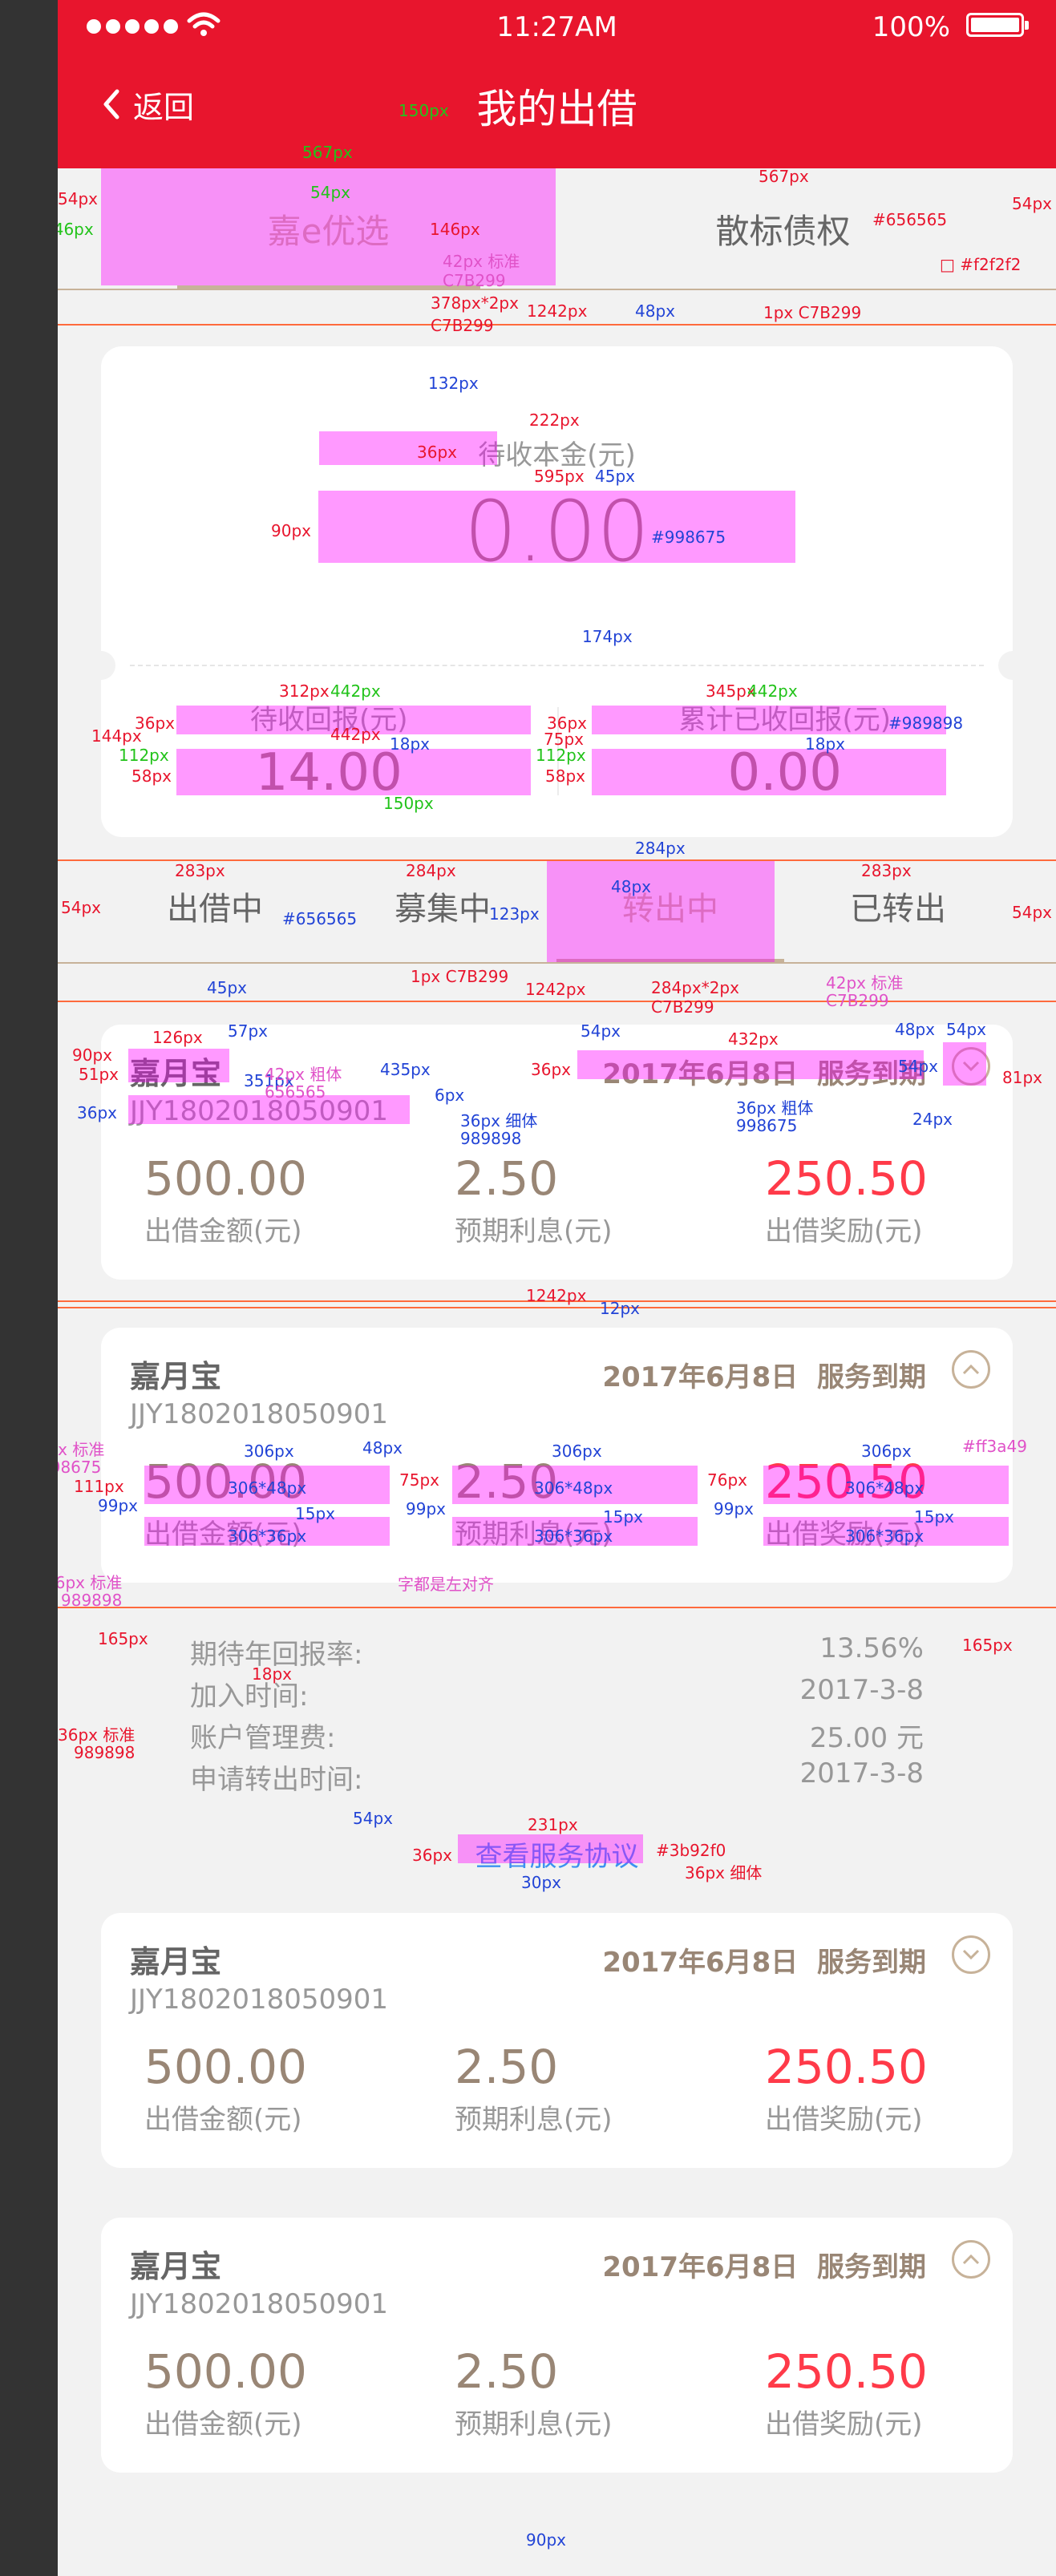  What do you see at coordinates (557, 1693) in the screenshot?
I see `detail-row: 加入时间: 2017-3-8` at bounding box center [557, 1693].